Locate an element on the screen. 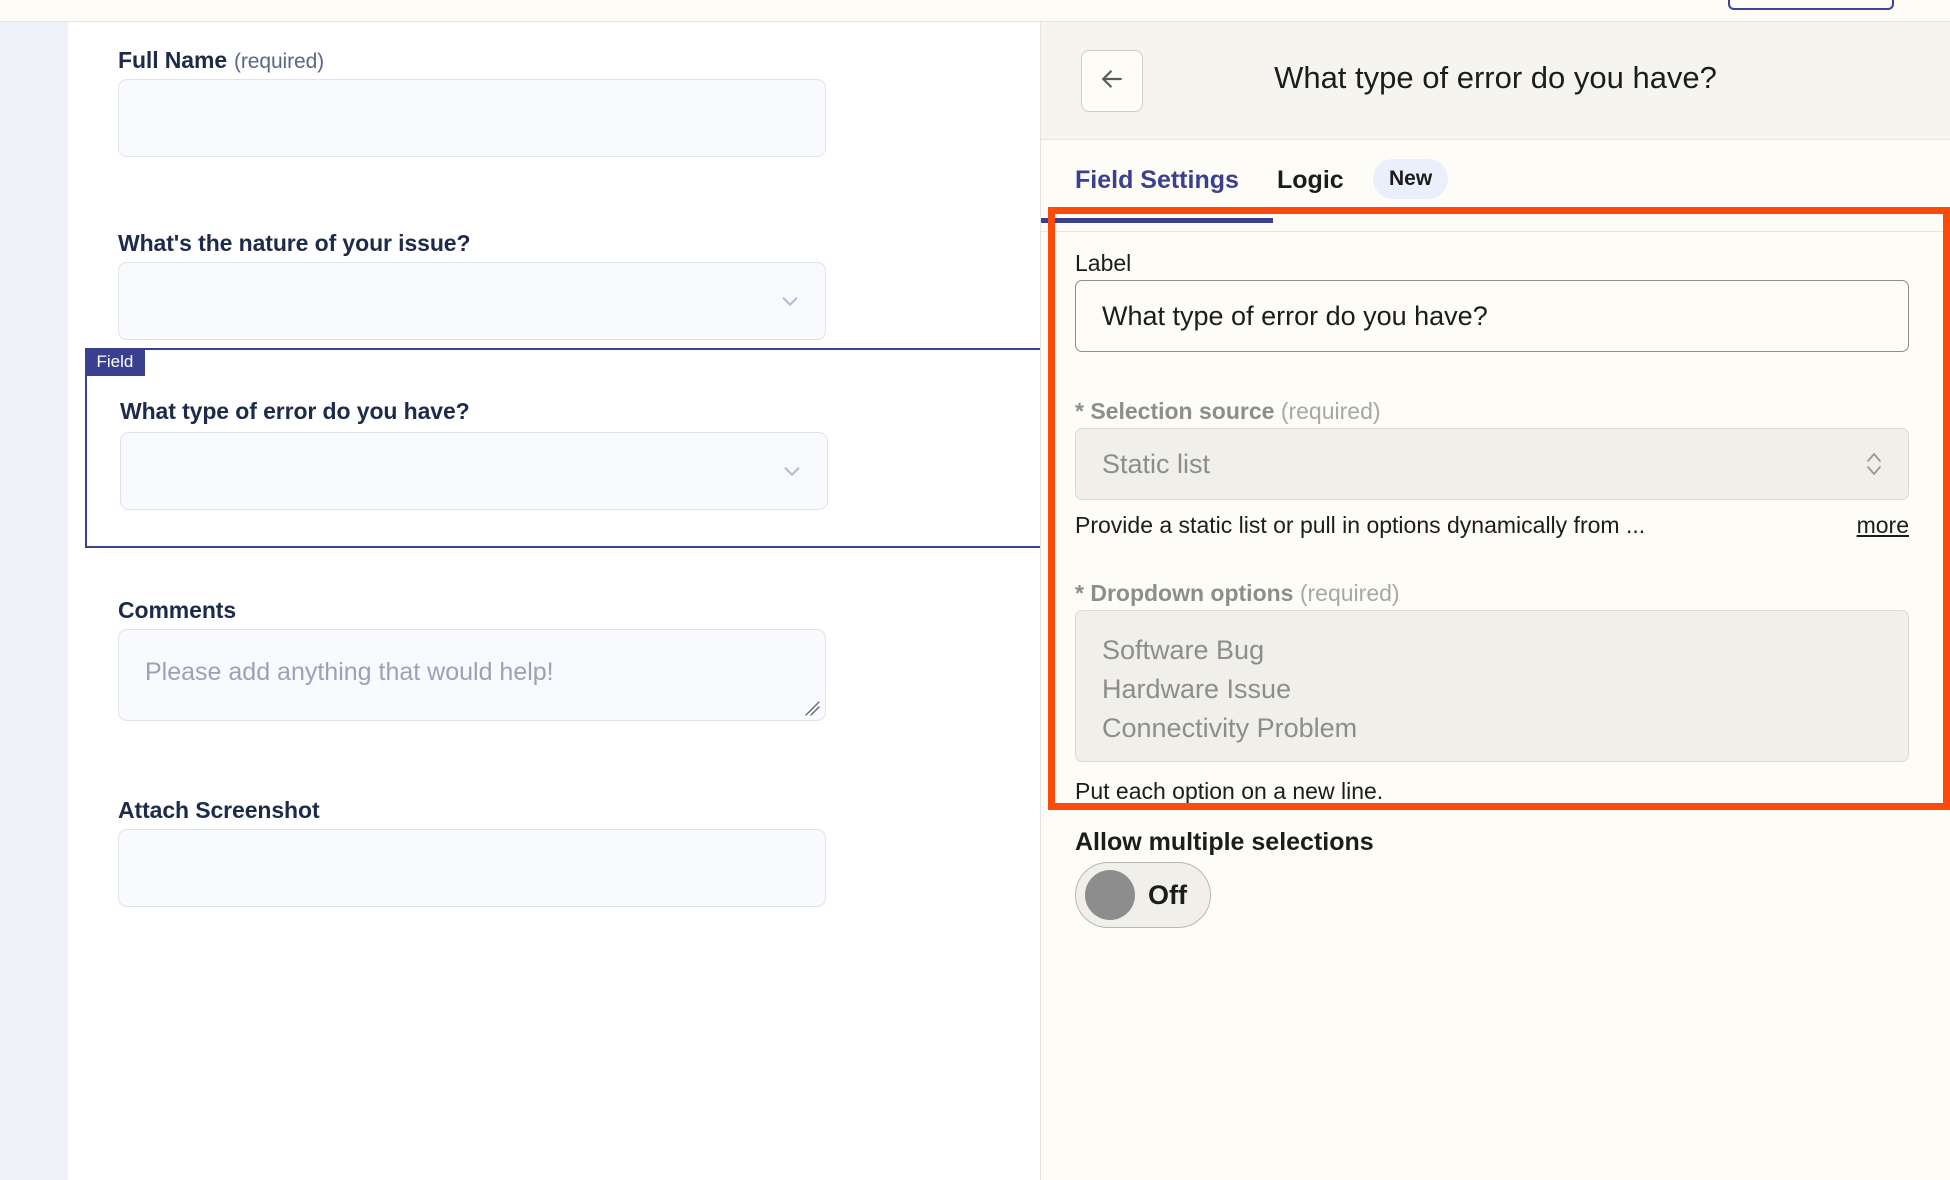 The width and height of the screenshot is (1950, 1180). label-text: Attach Screenshot is located at coordinates (219, 810).